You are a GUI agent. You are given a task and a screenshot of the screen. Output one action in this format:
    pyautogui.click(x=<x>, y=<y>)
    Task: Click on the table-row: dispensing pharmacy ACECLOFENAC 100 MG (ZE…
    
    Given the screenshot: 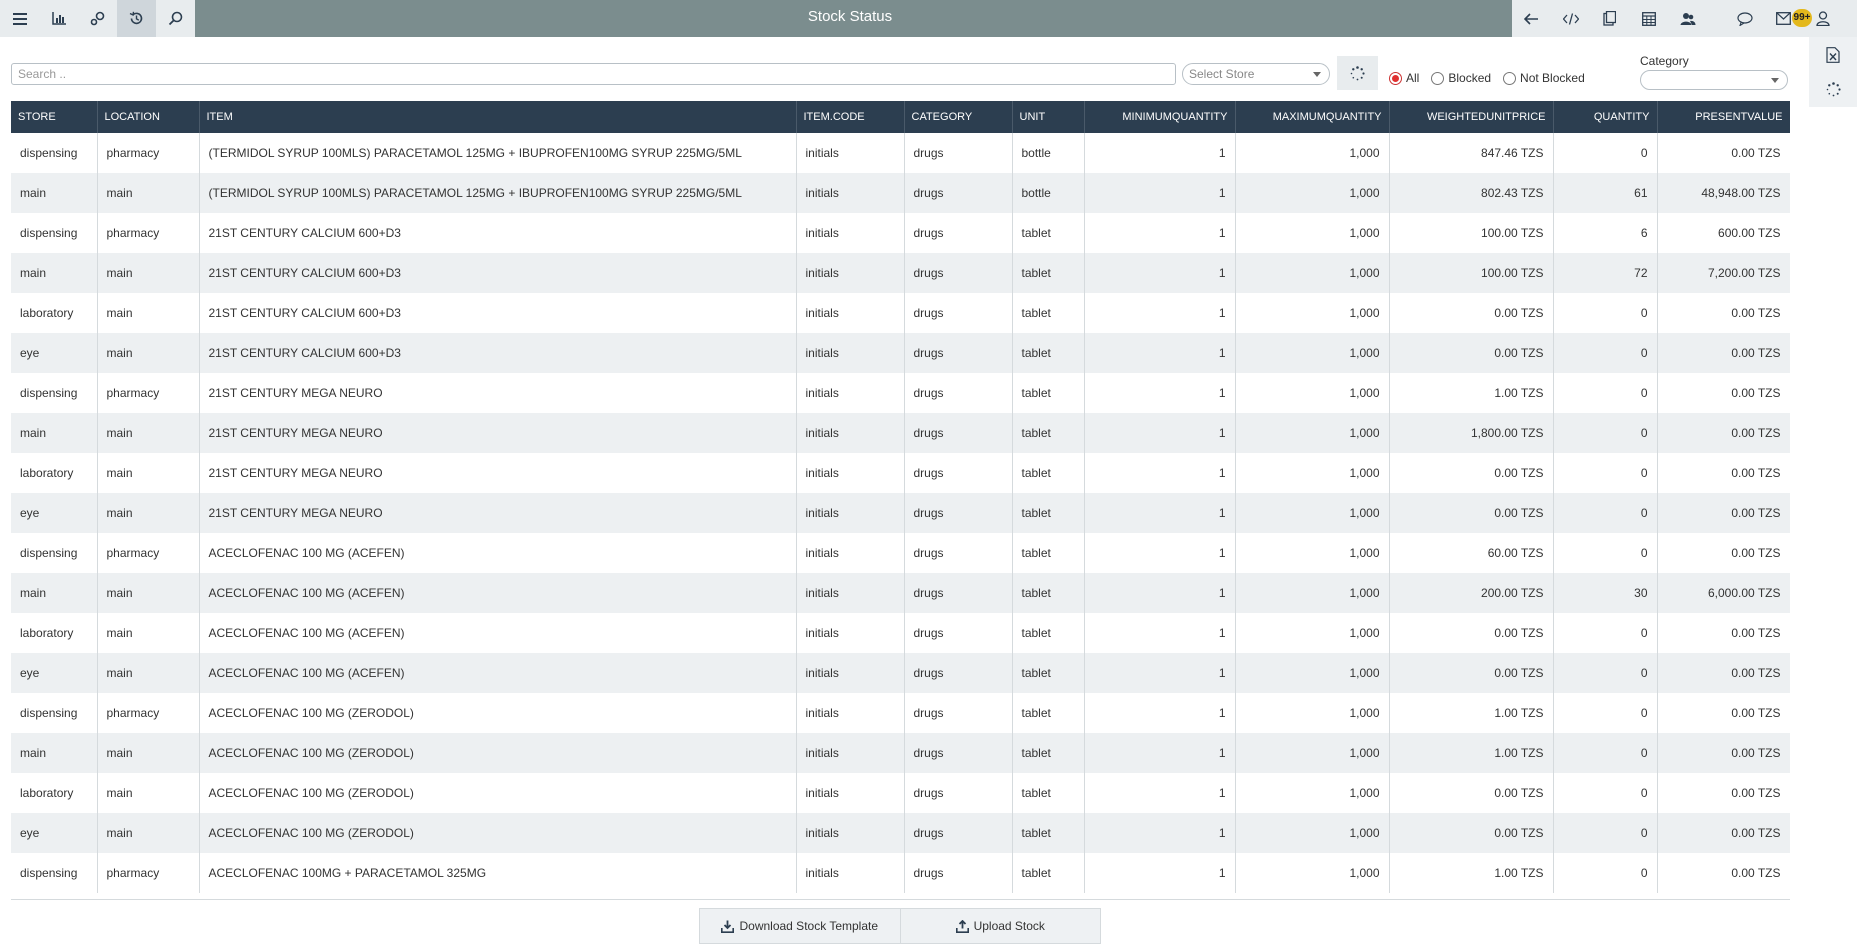 What is the action you would take?
    pyautogui.click(x=900, y=713)
    